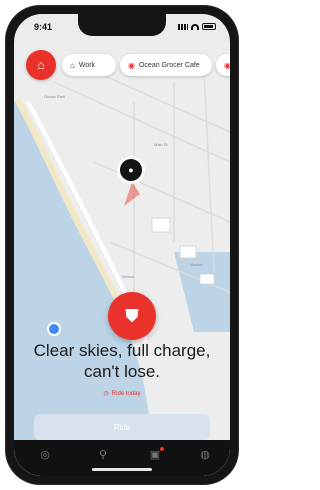 The height and width of the screenshot is (490, 320). I want to click on system-icons, so click(197, 26).